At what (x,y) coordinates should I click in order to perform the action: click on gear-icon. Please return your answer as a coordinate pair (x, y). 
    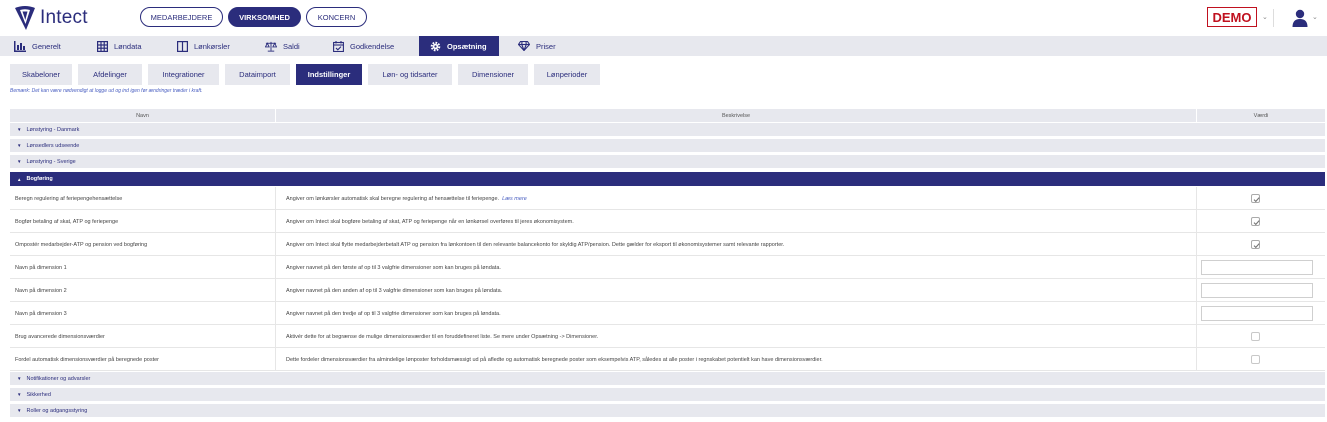
    Looking at the image, I should click on (435, 46).